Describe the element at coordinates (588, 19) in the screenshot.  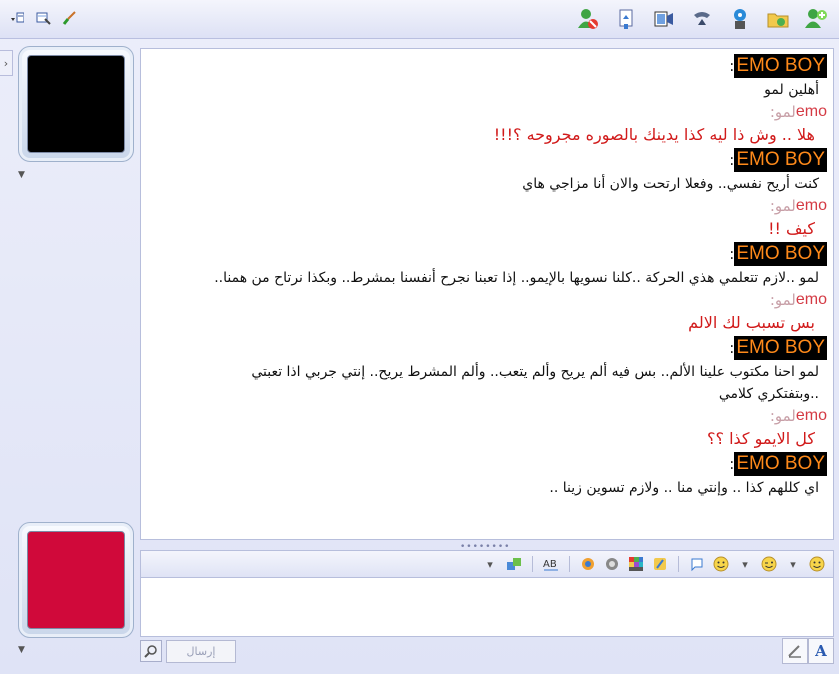
I see `block-contact-icon` at that location.